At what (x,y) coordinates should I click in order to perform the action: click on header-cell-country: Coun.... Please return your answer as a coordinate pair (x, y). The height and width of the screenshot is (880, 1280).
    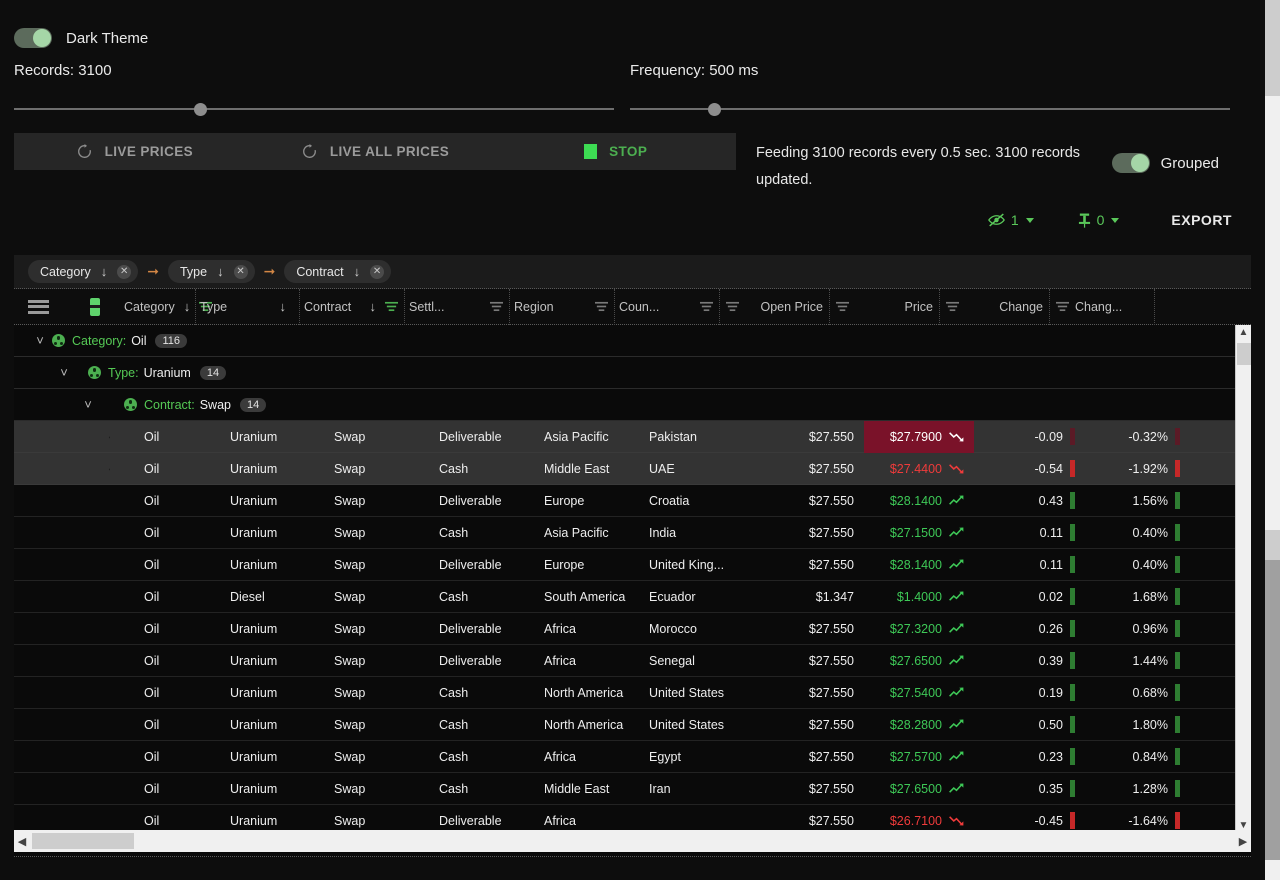
    Looking at the image, I should click on (667, 306).